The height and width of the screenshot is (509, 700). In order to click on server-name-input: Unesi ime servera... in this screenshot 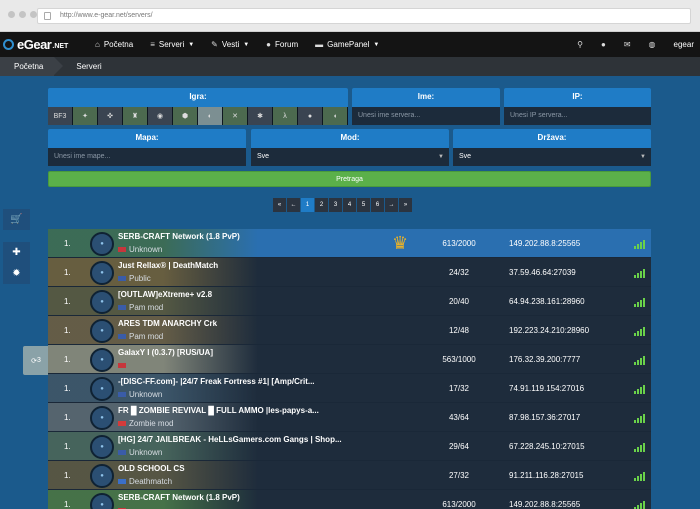, I will do `click(426, 116)`.